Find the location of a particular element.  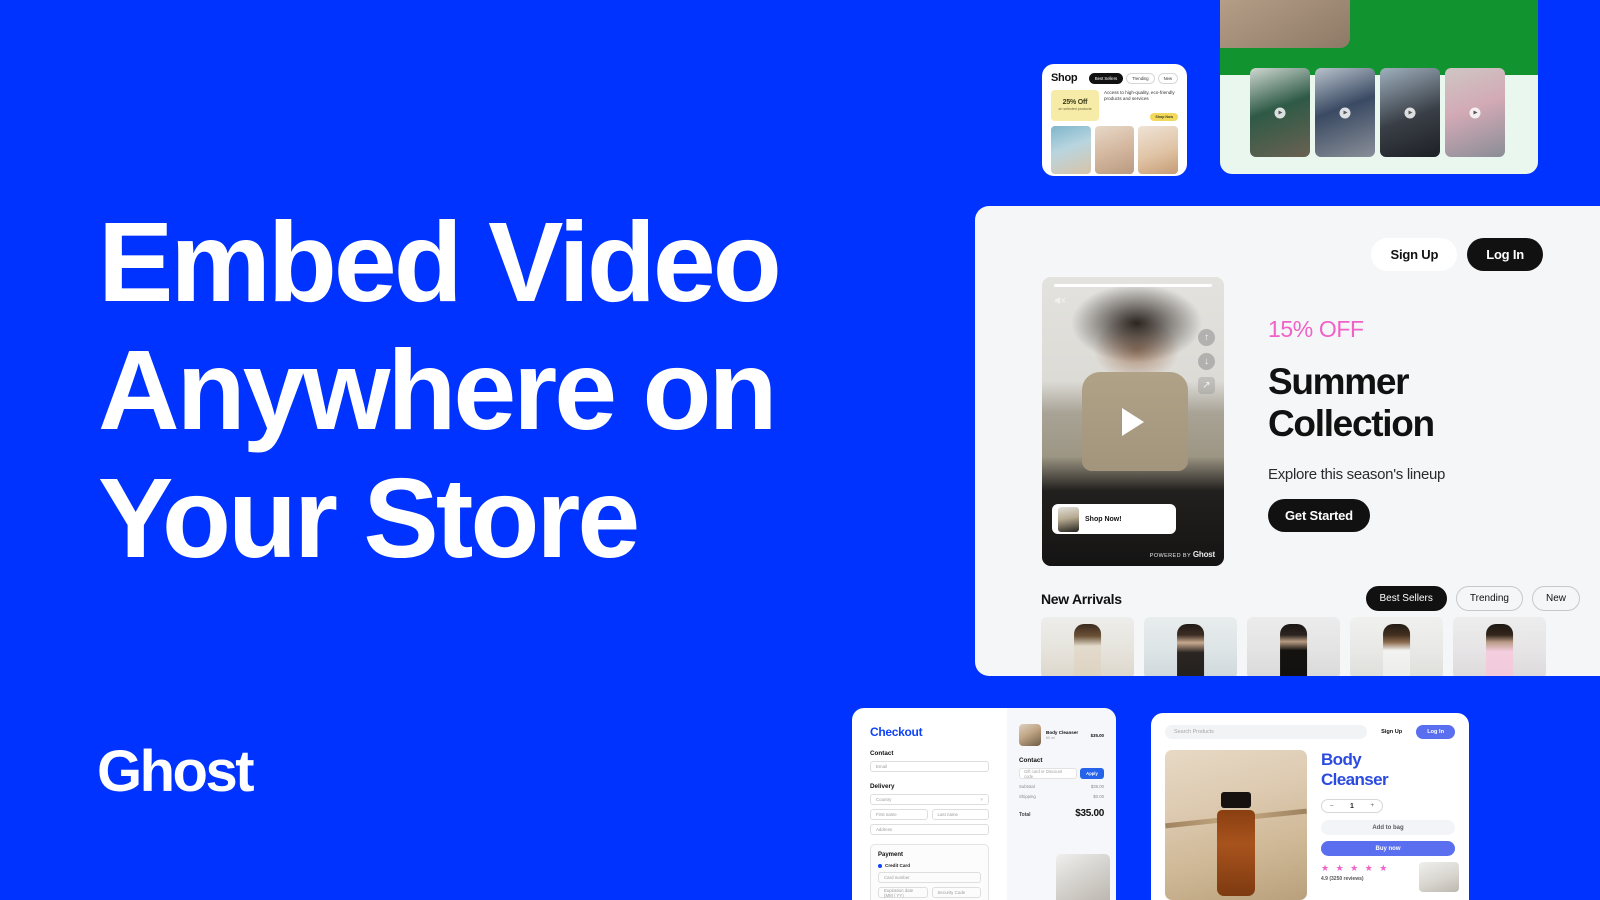

chevron-down-icon: ˅ is located at coordinates (981, 799).